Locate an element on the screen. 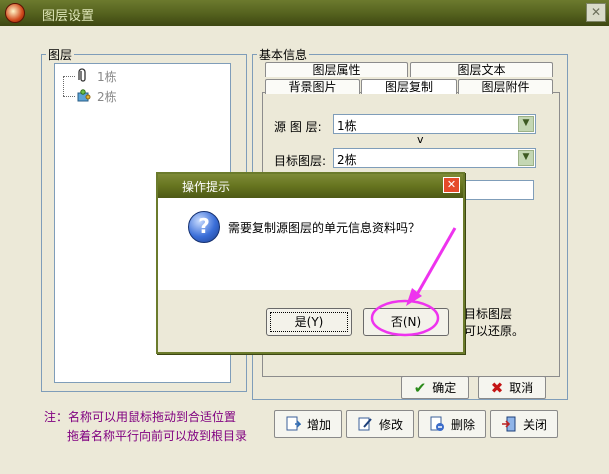  yes-label: 是(Y) is located at coordinates (309, 322).